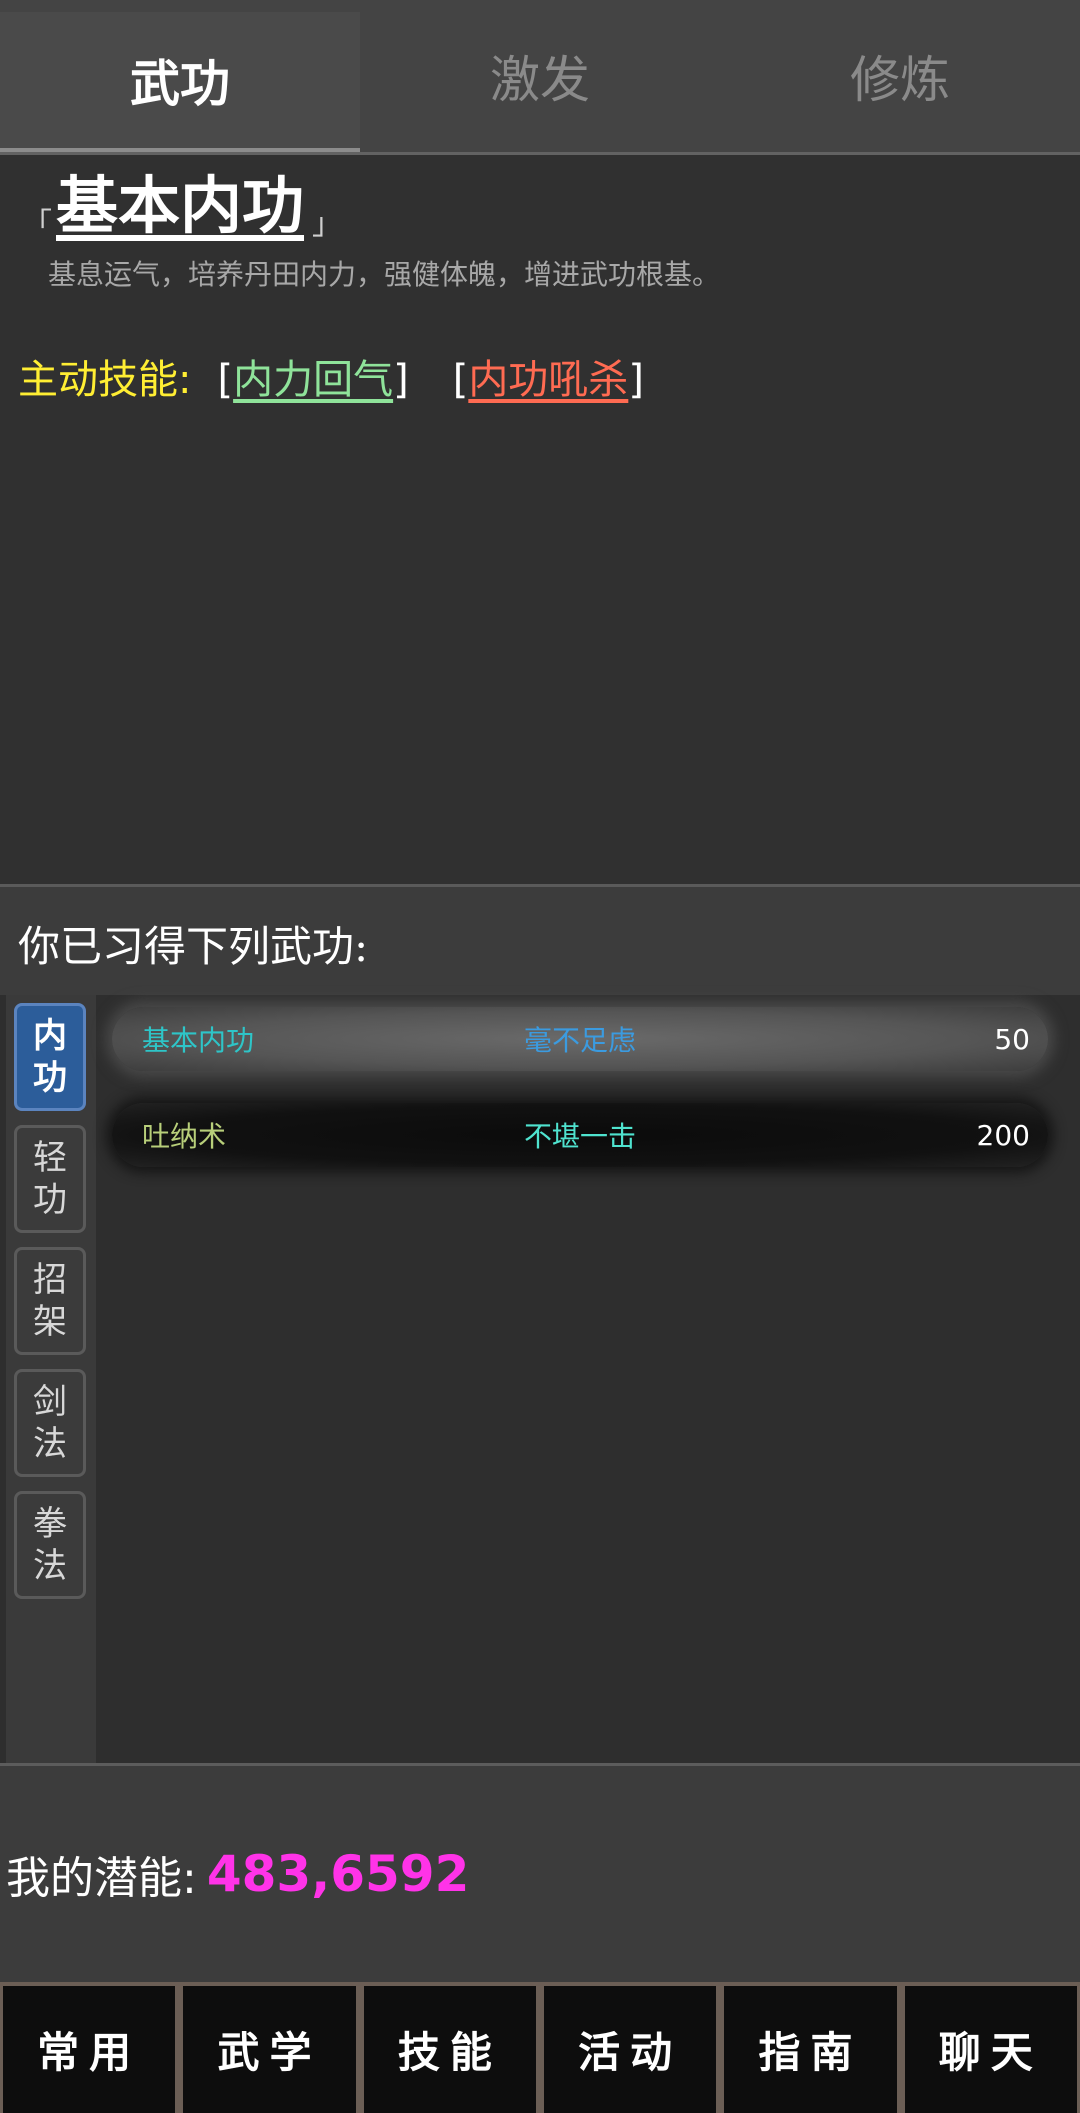  What do you see at coordinates (630, 2049) in the screenshot?
I see `nav-button-huodong: 活动` at bounding box center [630, 2049].